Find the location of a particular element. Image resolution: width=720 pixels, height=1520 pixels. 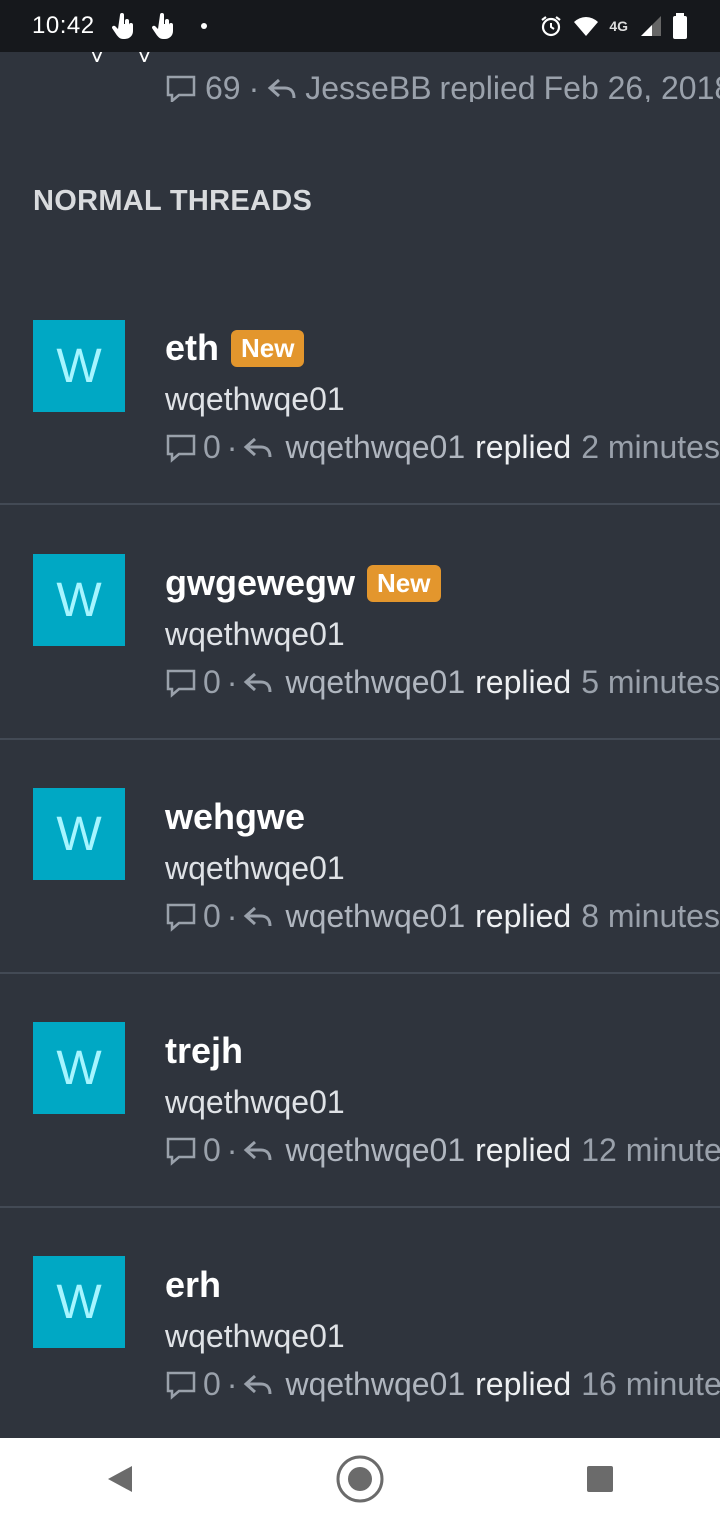

thread-title: erh is located at coordinates (193, 1285).